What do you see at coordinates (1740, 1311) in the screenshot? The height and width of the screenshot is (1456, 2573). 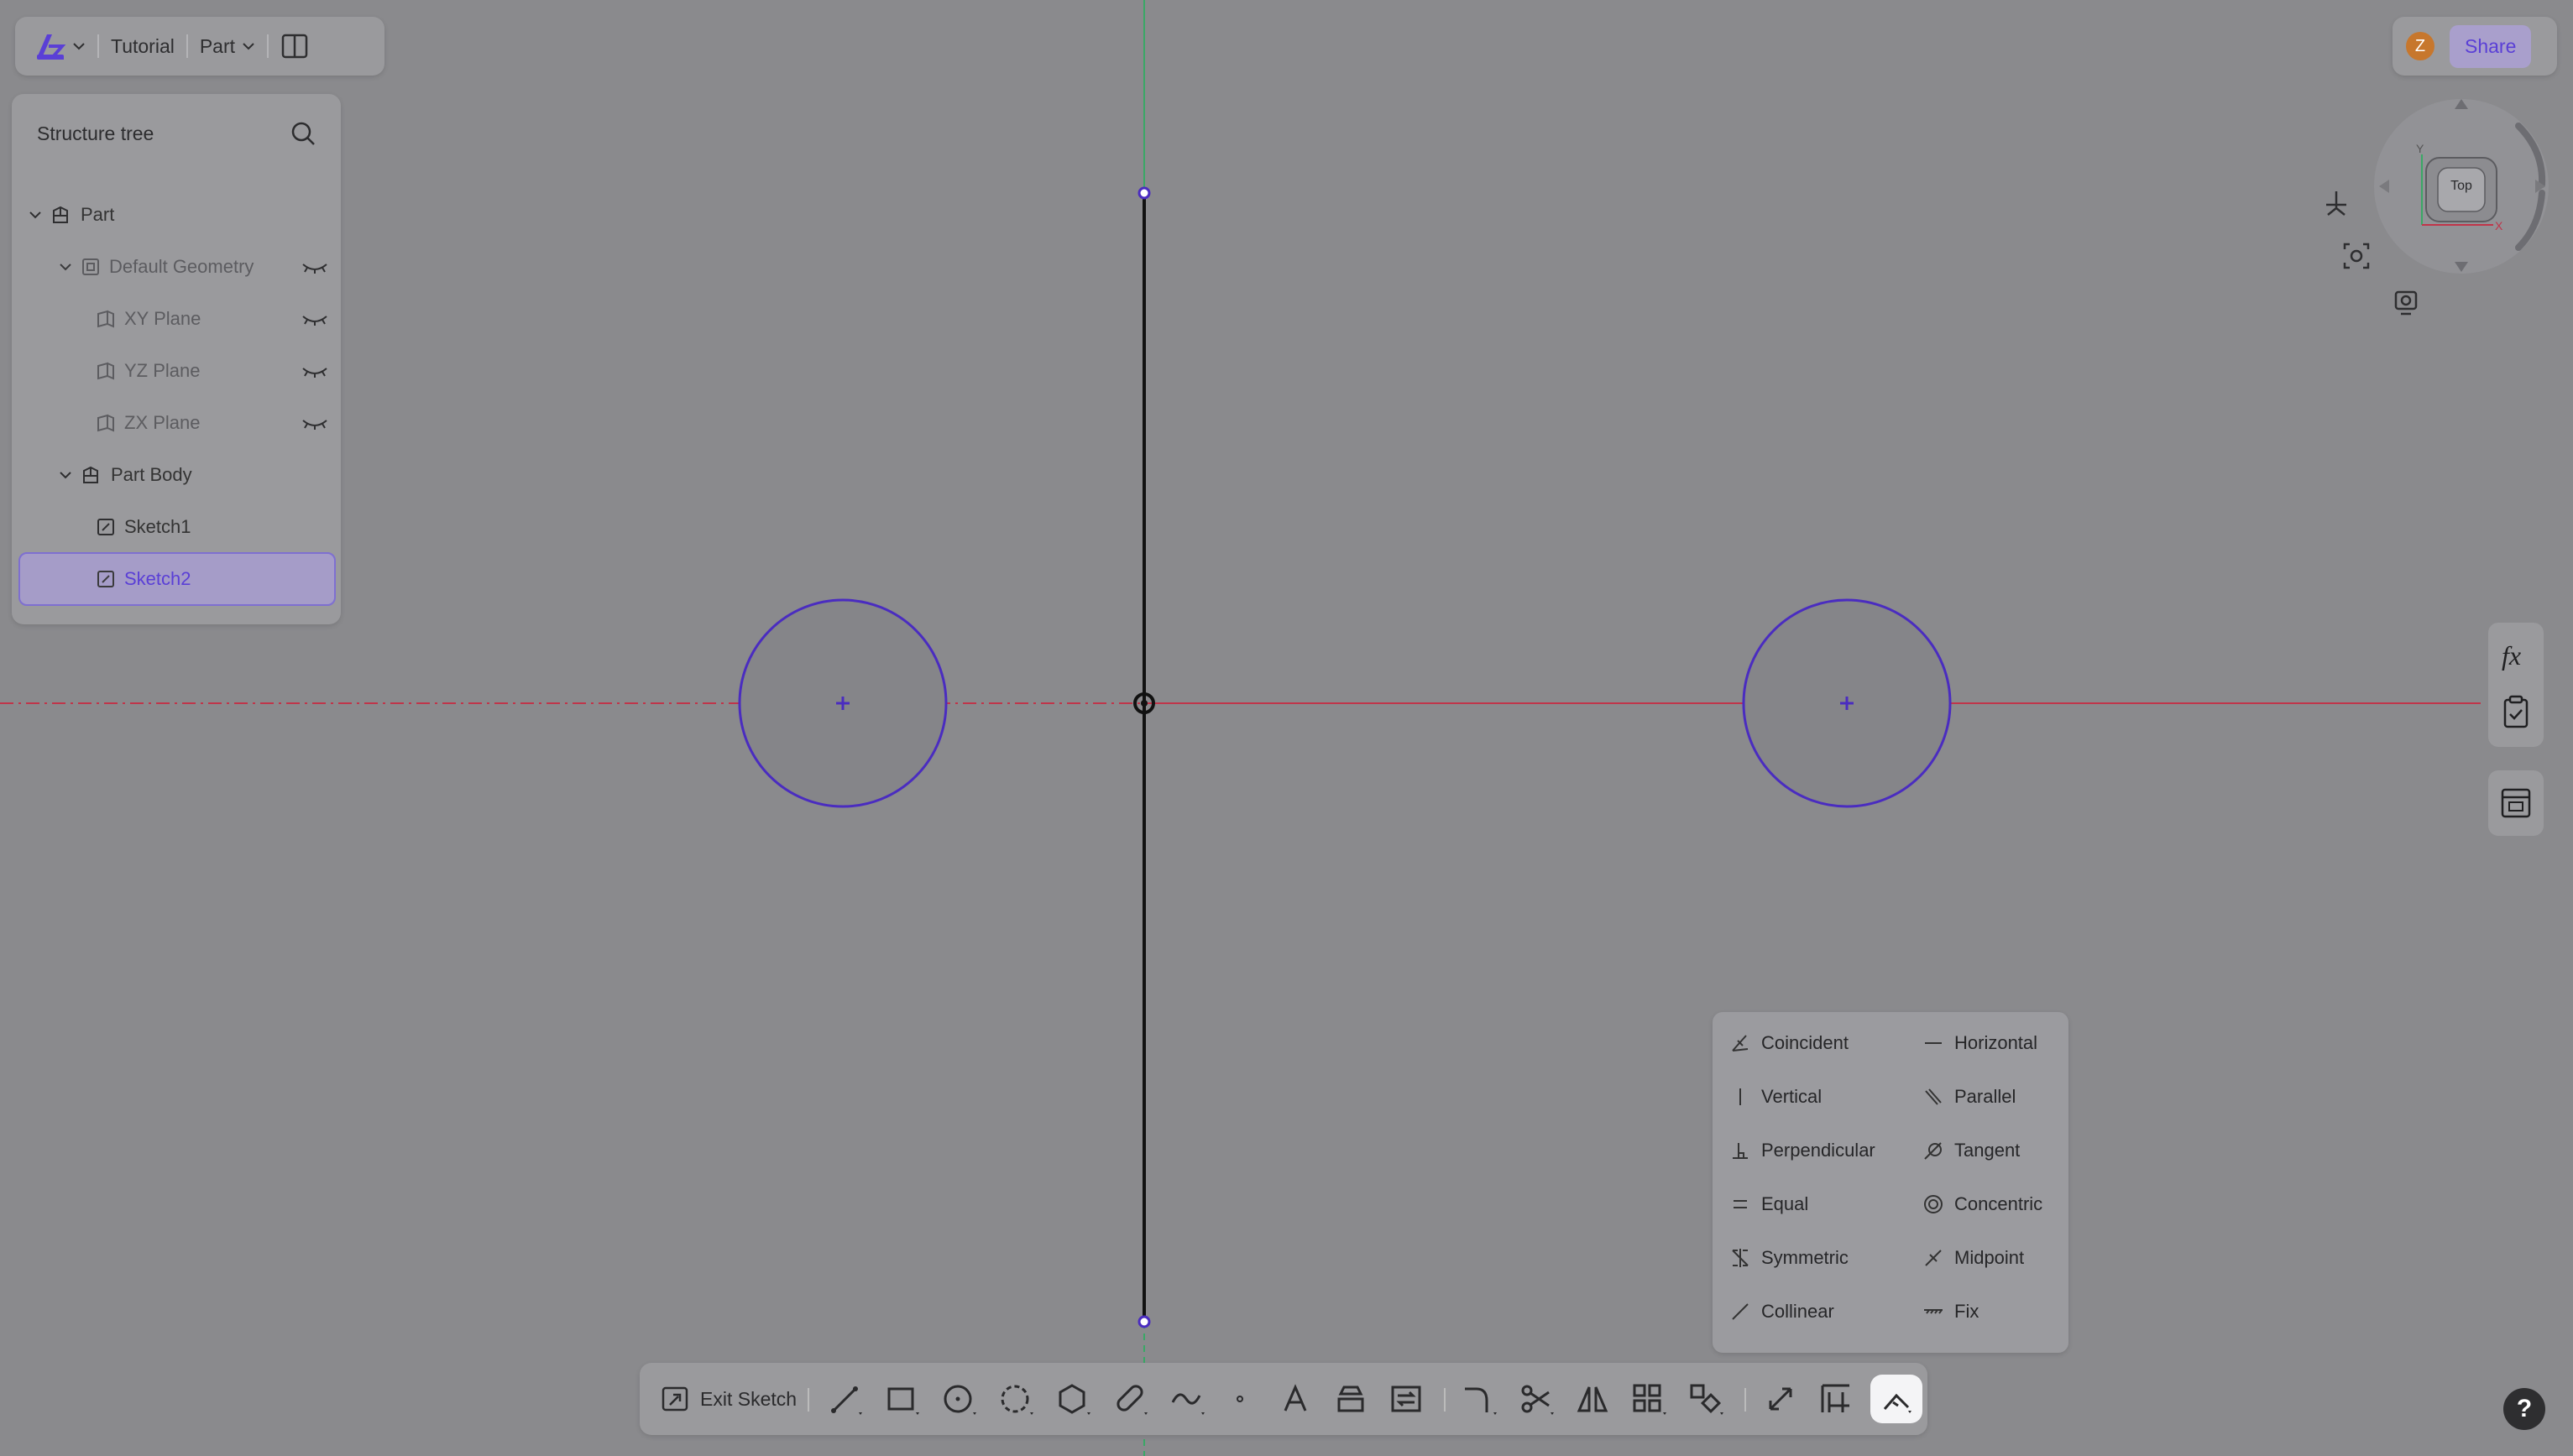 I see `collinear-icon` at bounding box center [1740, 1311].